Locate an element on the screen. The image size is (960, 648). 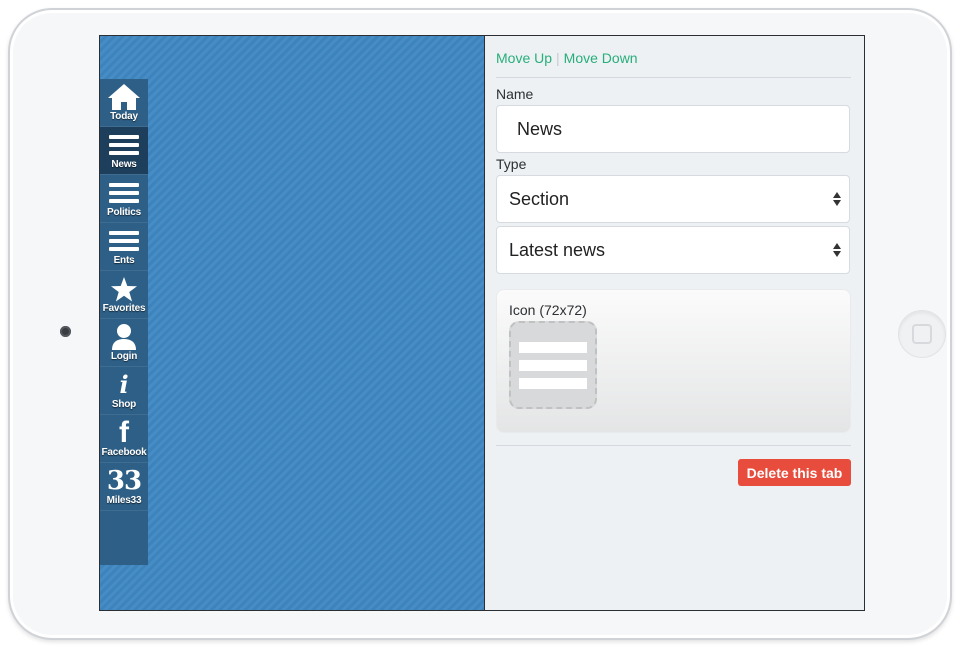
tab-label: Miles33 is located at coordinates (124, 500).